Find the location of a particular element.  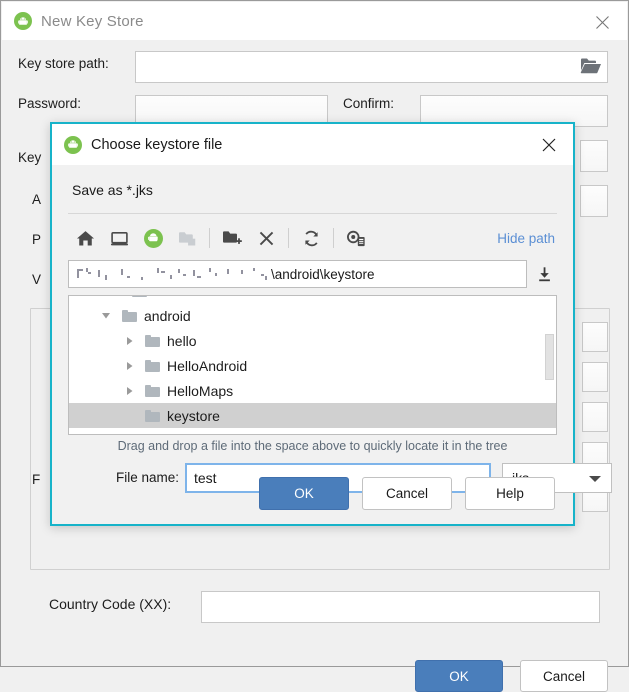

field-a-partial: A is located at coordinates (36, 199).